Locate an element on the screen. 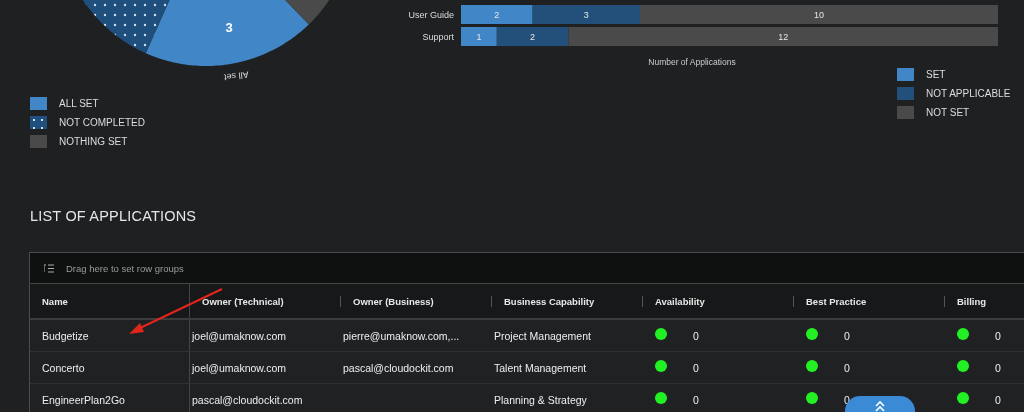 Image resolution: width=1024 pixels, height=412 pixels. axis-title: Number of Applications is located at coordinates (692, 62).